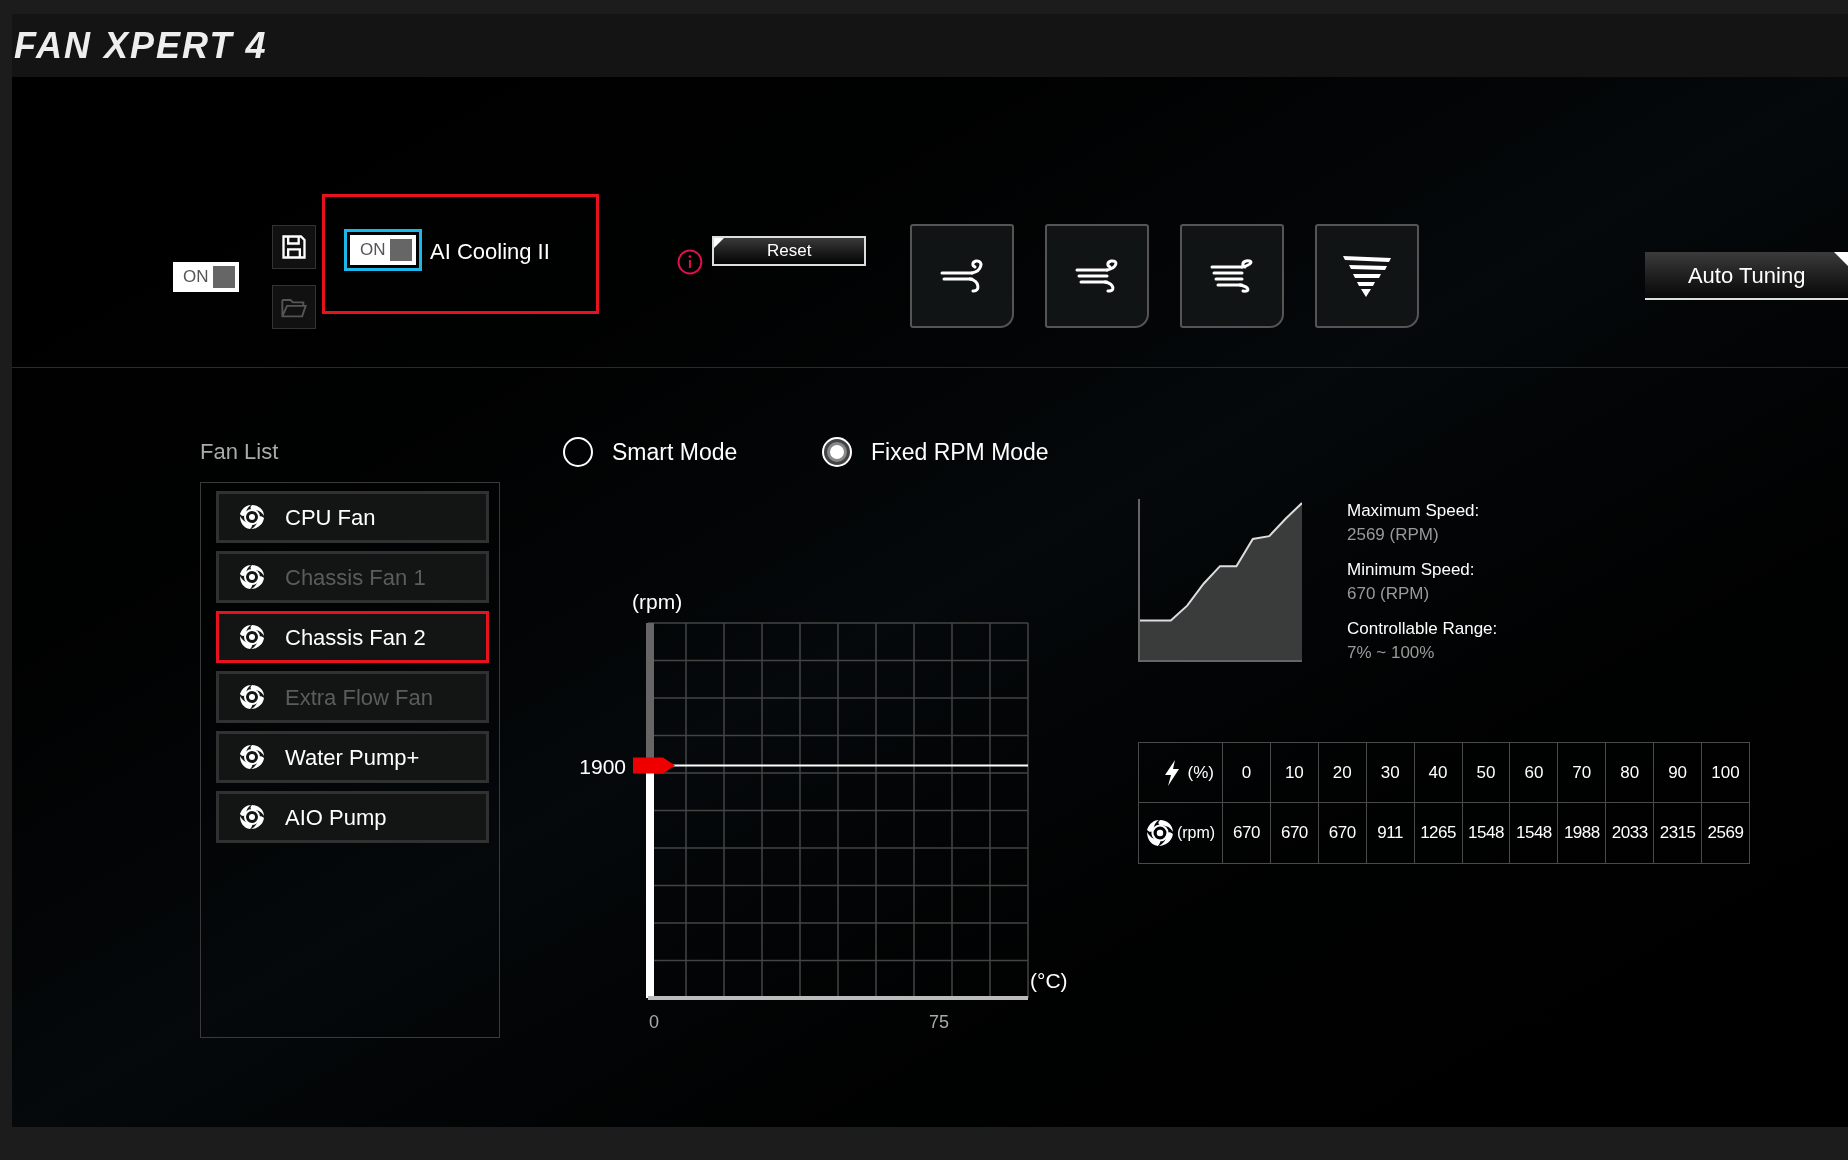 This screenshot has height=1160, width=1848. Describe the element at coordinates (1049, 980) in the screenshot. I see `x-axis-label: (°C)` at that location.